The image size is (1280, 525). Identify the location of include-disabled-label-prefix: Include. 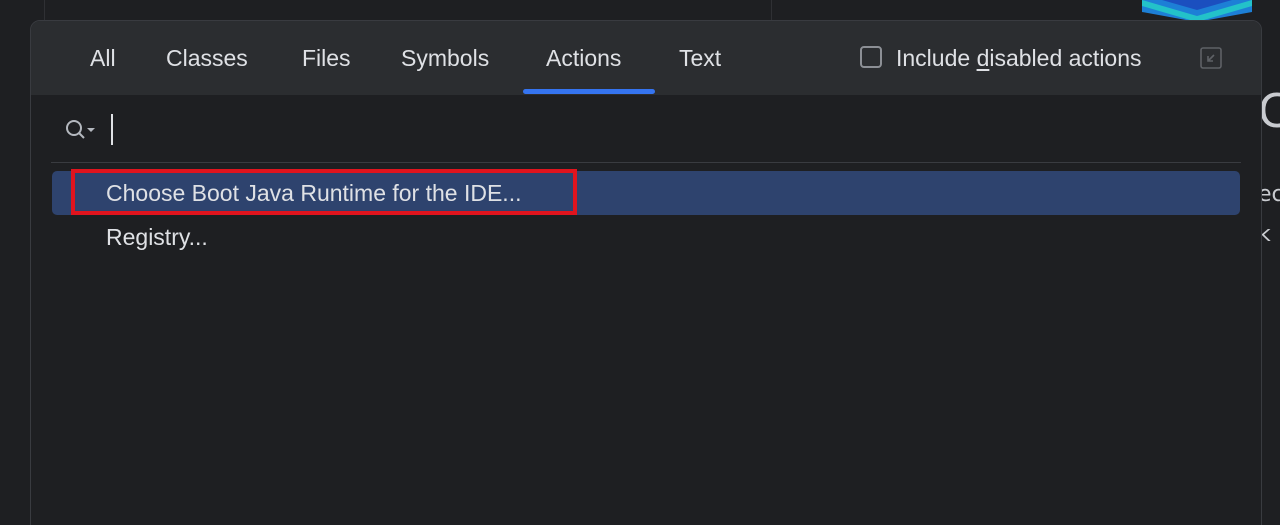
(936, 58).